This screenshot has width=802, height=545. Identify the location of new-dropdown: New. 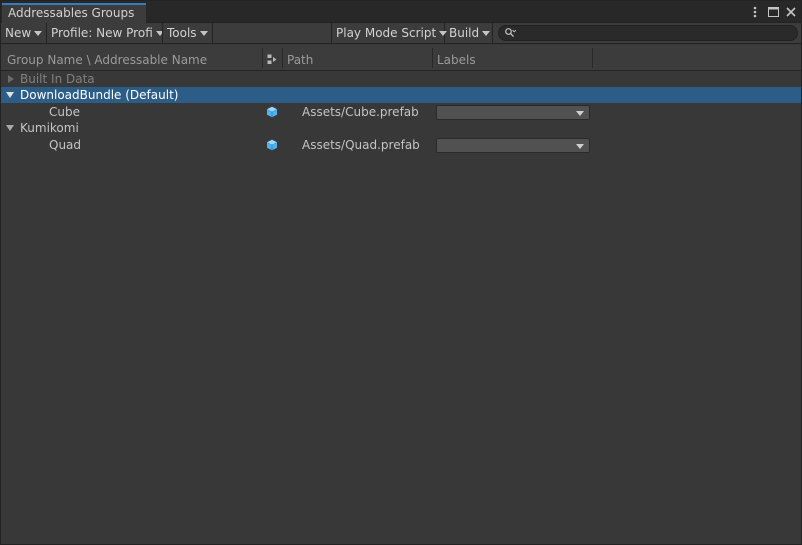
(24, 33).